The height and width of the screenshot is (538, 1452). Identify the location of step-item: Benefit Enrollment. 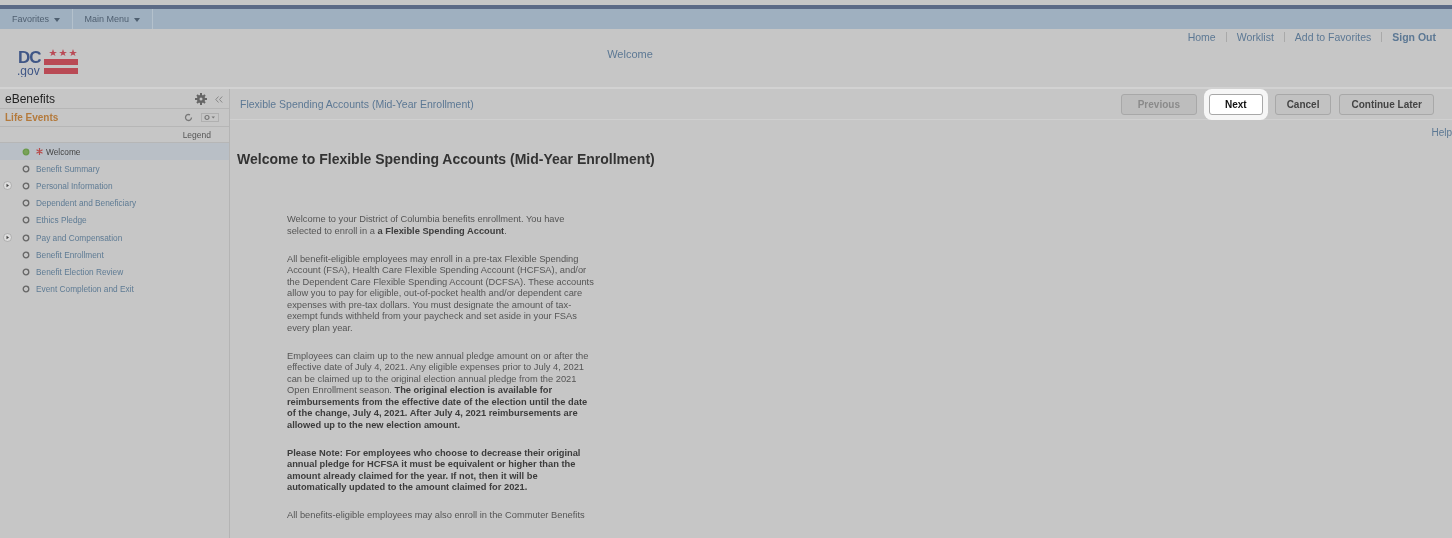
(114, 255).